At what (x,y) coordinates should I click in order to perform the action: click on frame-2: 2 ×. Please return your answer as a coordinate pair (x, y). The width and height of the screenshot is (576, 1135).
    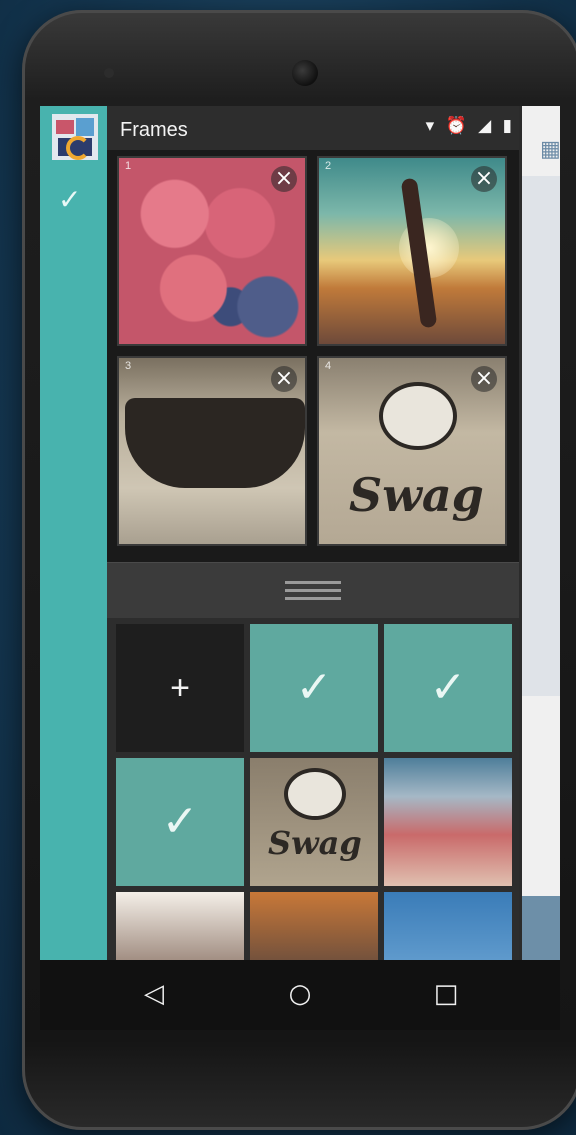
    Looking at the image, I should click on (412, 251).